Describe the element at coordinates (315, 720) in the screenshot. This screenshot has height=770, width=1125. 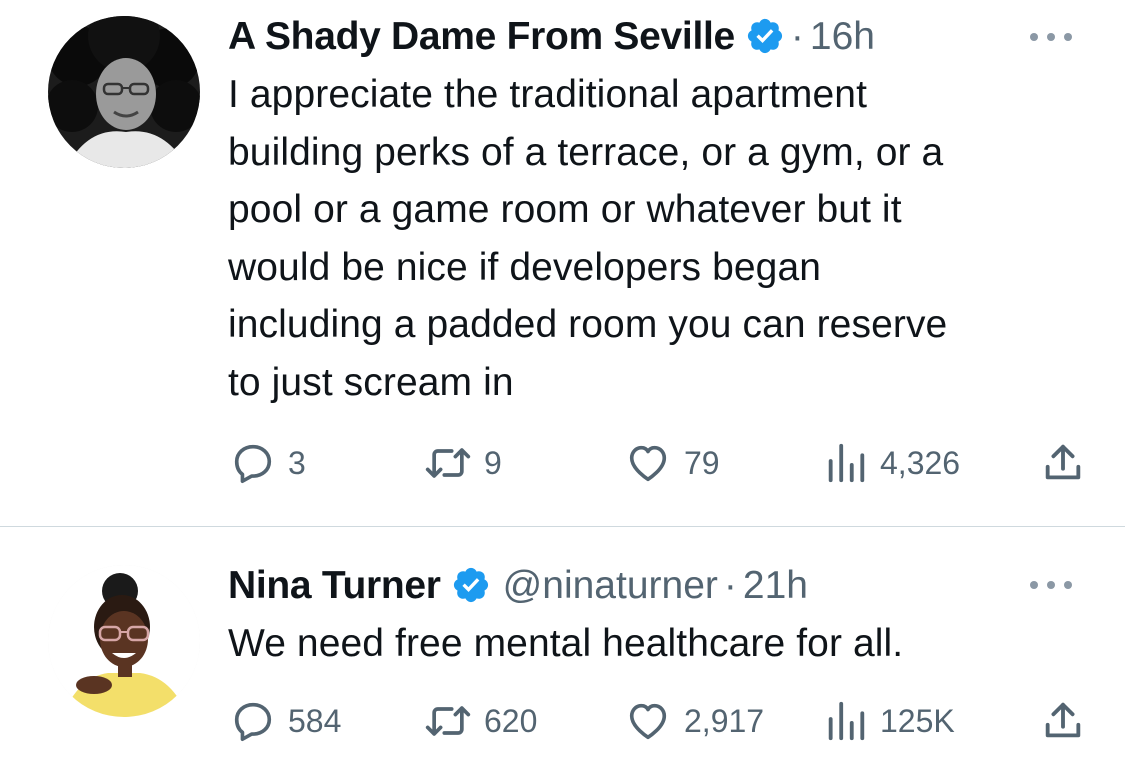
I see `reply-count: 584` at that location.